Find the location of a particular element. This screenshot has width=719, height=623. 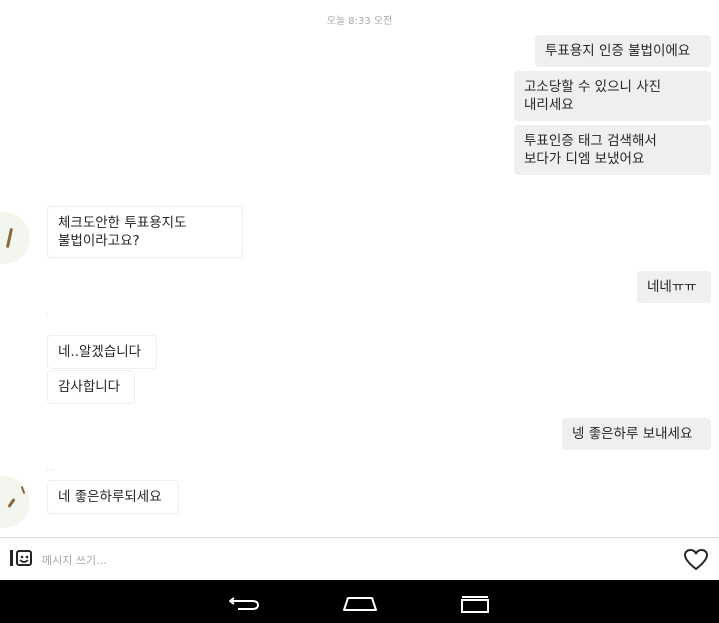

message-text-line: 투표인증 태그 검색해서 is located at coordinates (590, 141).